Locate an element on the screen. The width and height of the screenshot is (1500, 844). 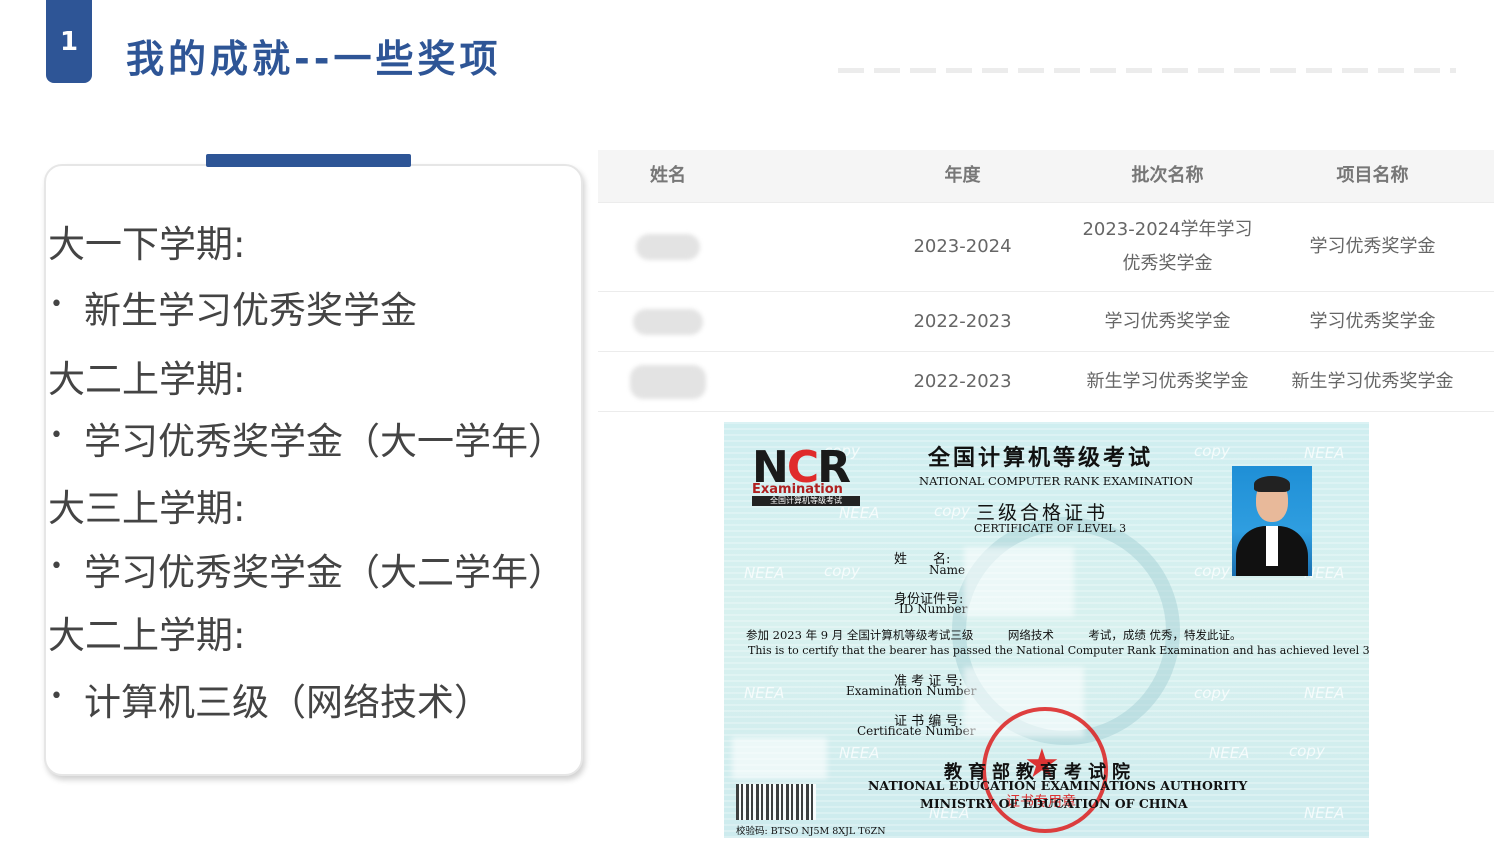
cert-level-en: CERTIFICATE OF LEVEL 3 is located at coordinates (1050, 528).